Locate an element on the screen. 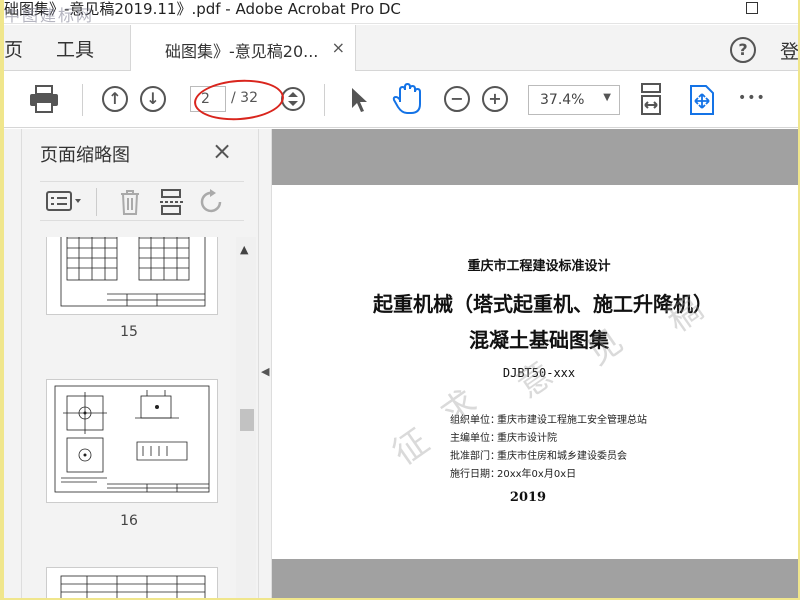 Image resolution: width=800 pixels, height=600 pixels. panel-title: 页面缩略图 is located at coordinates (85, 155).